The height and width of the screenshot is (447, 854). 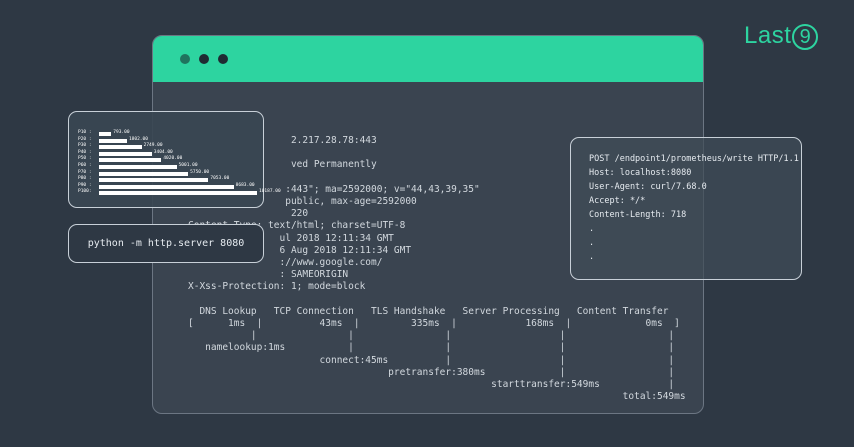 I want to click on chart-value-label: 2749.00, so click(x=153, y=146).